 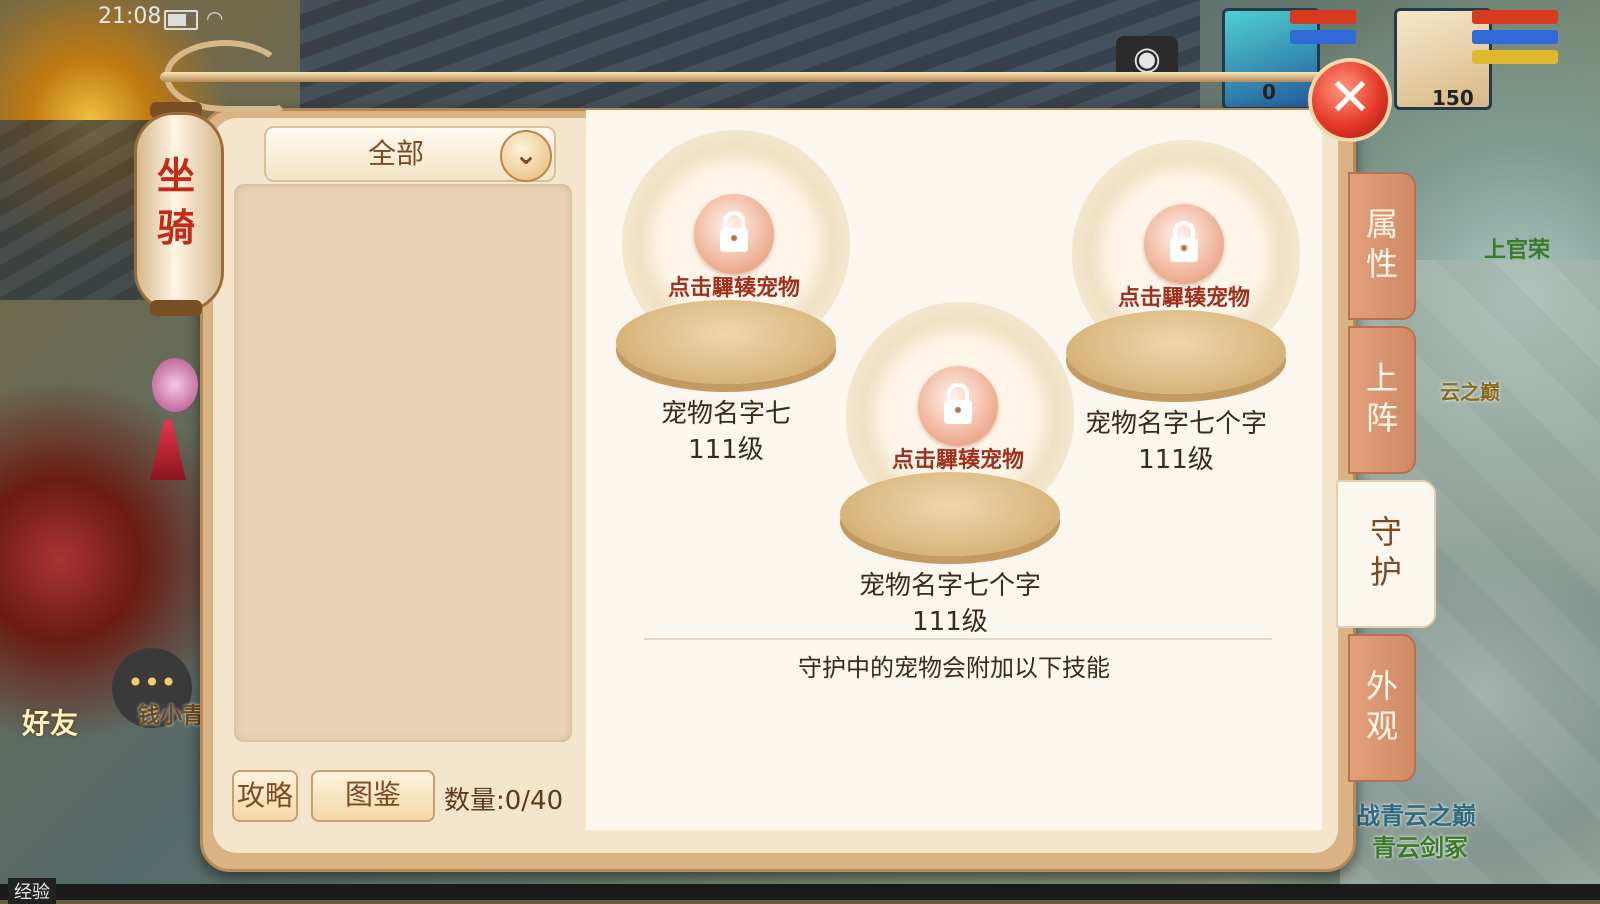 What do you see at coordinates (800, 892) in the screenshot?
I see `experience-bar` at bounding box center [800, 892].